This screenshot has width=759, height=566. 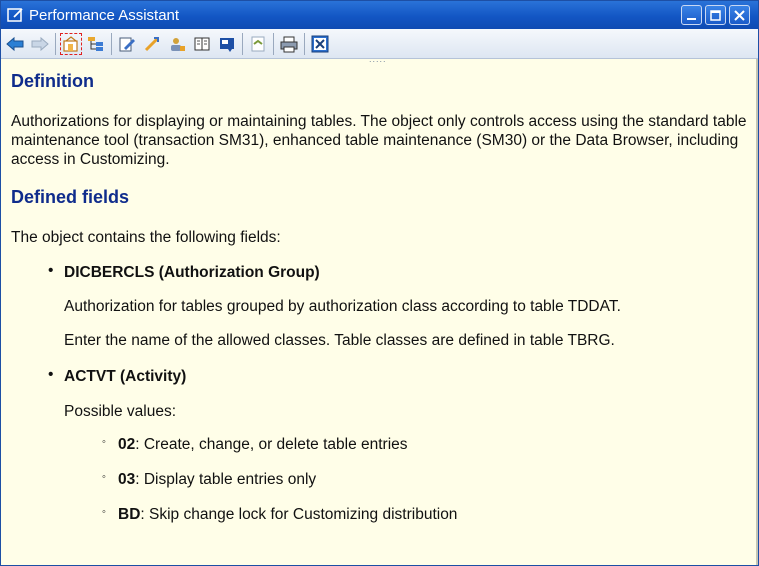 What do you see at coordinates (202, 44) in the screenshot?
I see `book-icon` at bounding box center [202, 44].